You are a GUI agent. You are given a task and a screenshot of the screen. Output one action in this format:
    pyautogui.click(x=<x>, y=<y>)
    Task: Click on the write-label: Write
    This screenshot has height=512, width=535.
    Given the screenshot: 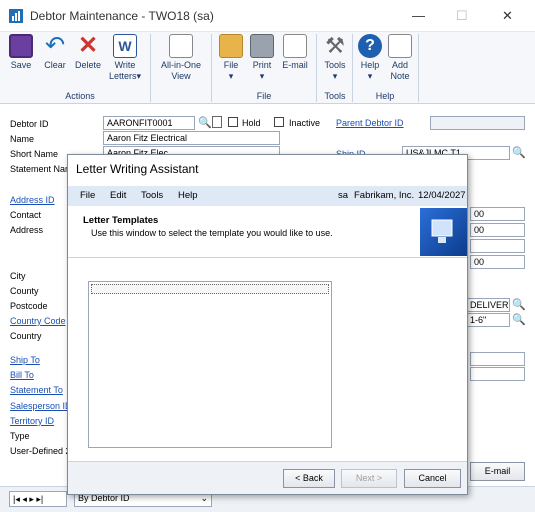 What is the action you would take?
    pyautogui.click(x=125, y=65)
    